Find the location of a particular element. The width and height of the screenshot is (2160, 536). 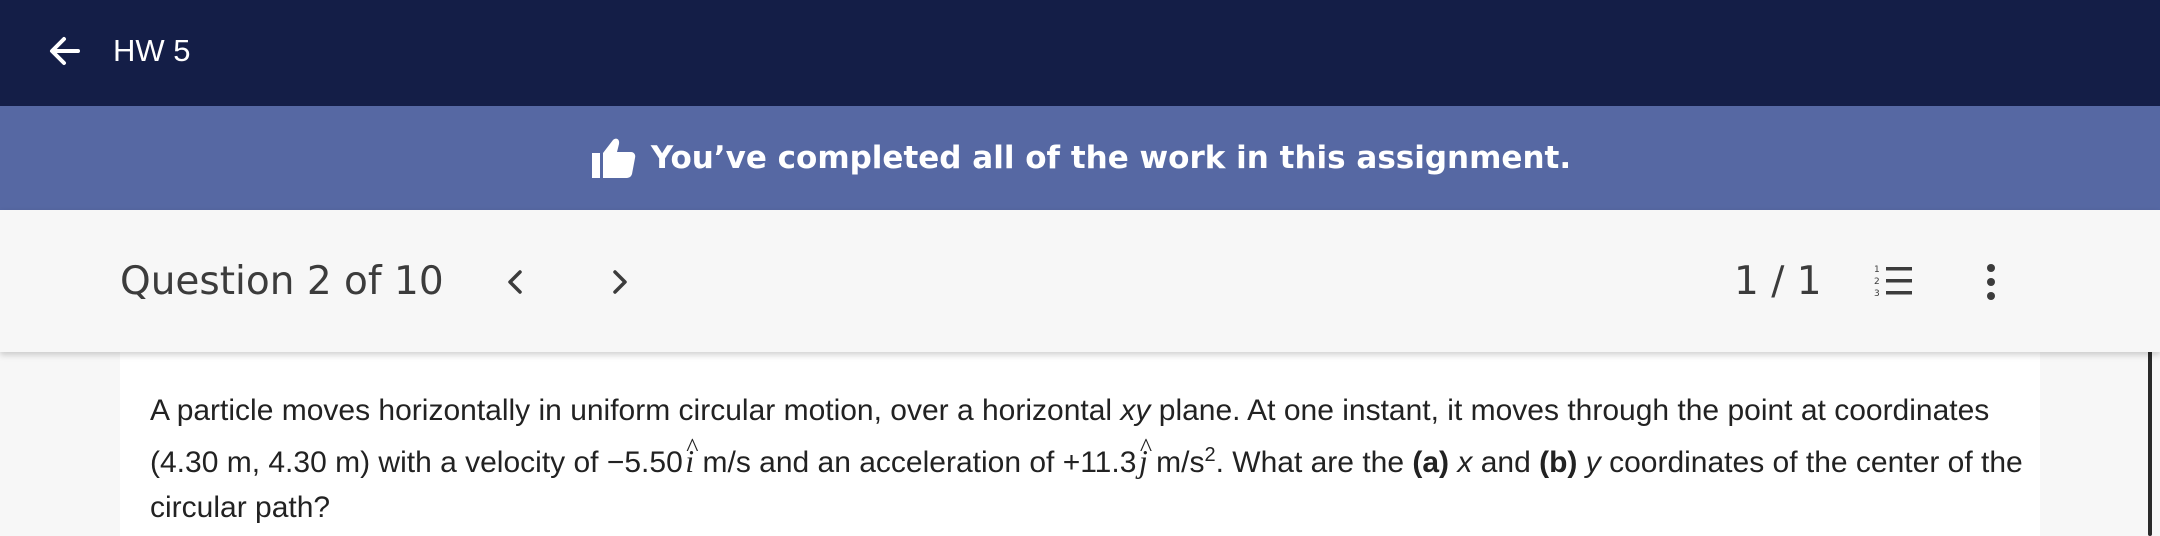

question-list-button: 1 2 3 is located at coordinates (1894, 282).